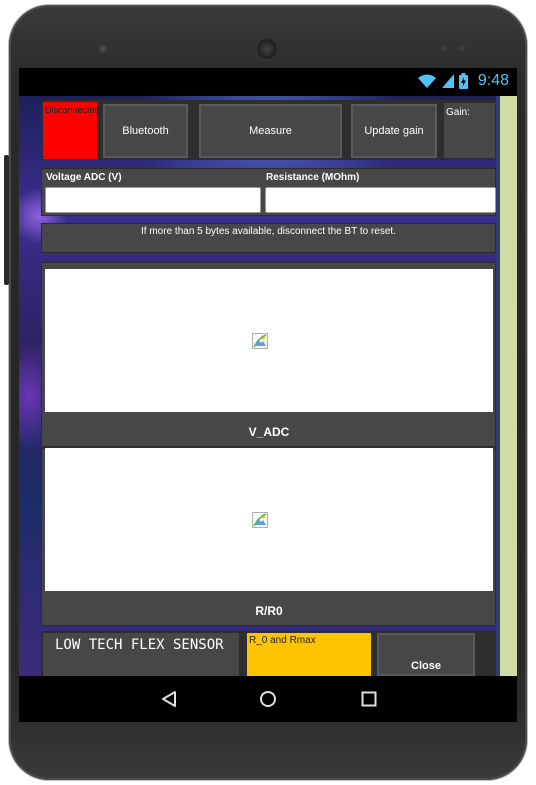  What do you see at coordinates (267, 49) in the screenshot?
I see `speaker-icon` at bounding box center [267, 49].